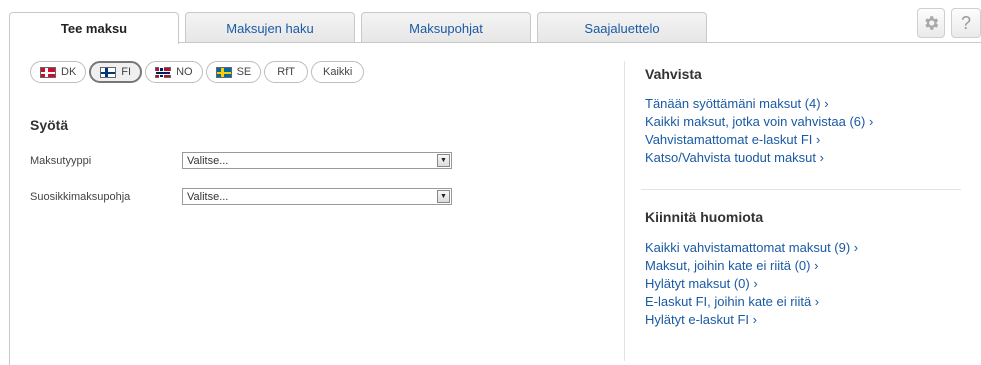 Image resolution: width=981 pixels, height=365 pixels. Describe the element at coordinates (244, 72) in the screenshot. I see `country-label: SE` at that location.